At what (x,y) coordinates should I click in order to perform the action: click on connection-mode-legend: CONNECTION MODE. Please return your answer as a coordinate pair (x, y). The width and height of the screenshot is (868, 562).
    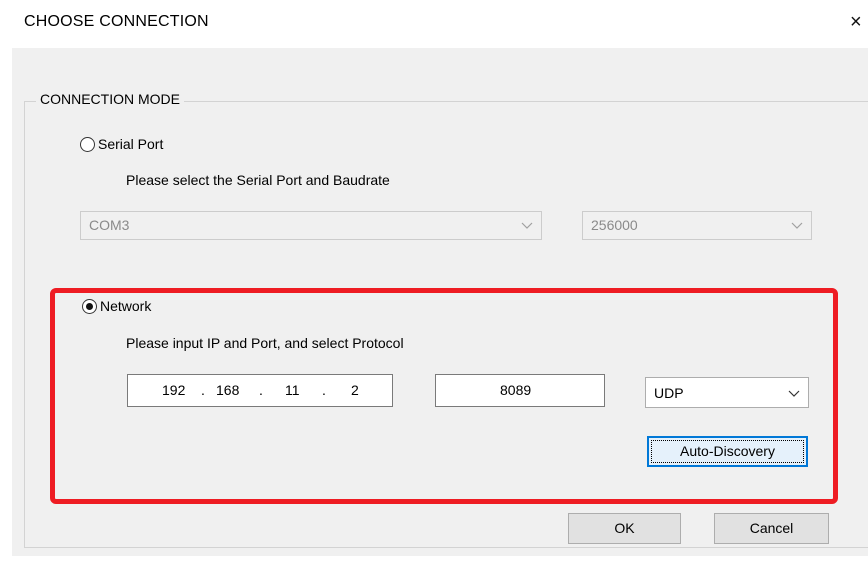
    Looking at the image, I should click on (110, 99).